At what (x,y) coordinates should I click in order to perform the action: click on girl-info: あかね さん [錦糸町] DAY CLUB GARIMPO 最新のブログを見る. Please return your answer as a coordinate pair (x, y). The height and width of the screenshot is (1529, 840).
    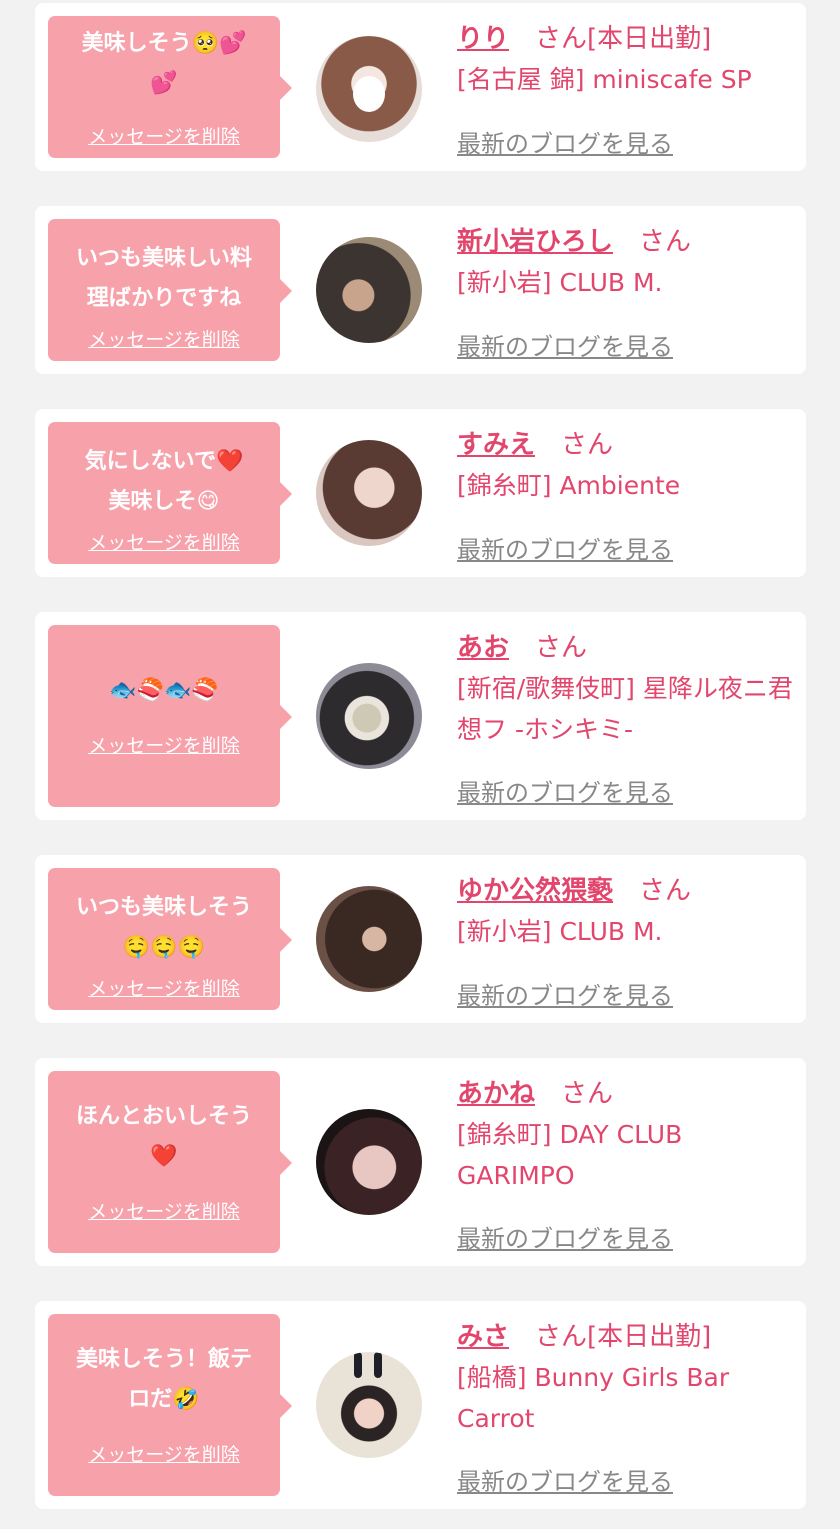
    Looking at the image, I should click on (625, 1163).